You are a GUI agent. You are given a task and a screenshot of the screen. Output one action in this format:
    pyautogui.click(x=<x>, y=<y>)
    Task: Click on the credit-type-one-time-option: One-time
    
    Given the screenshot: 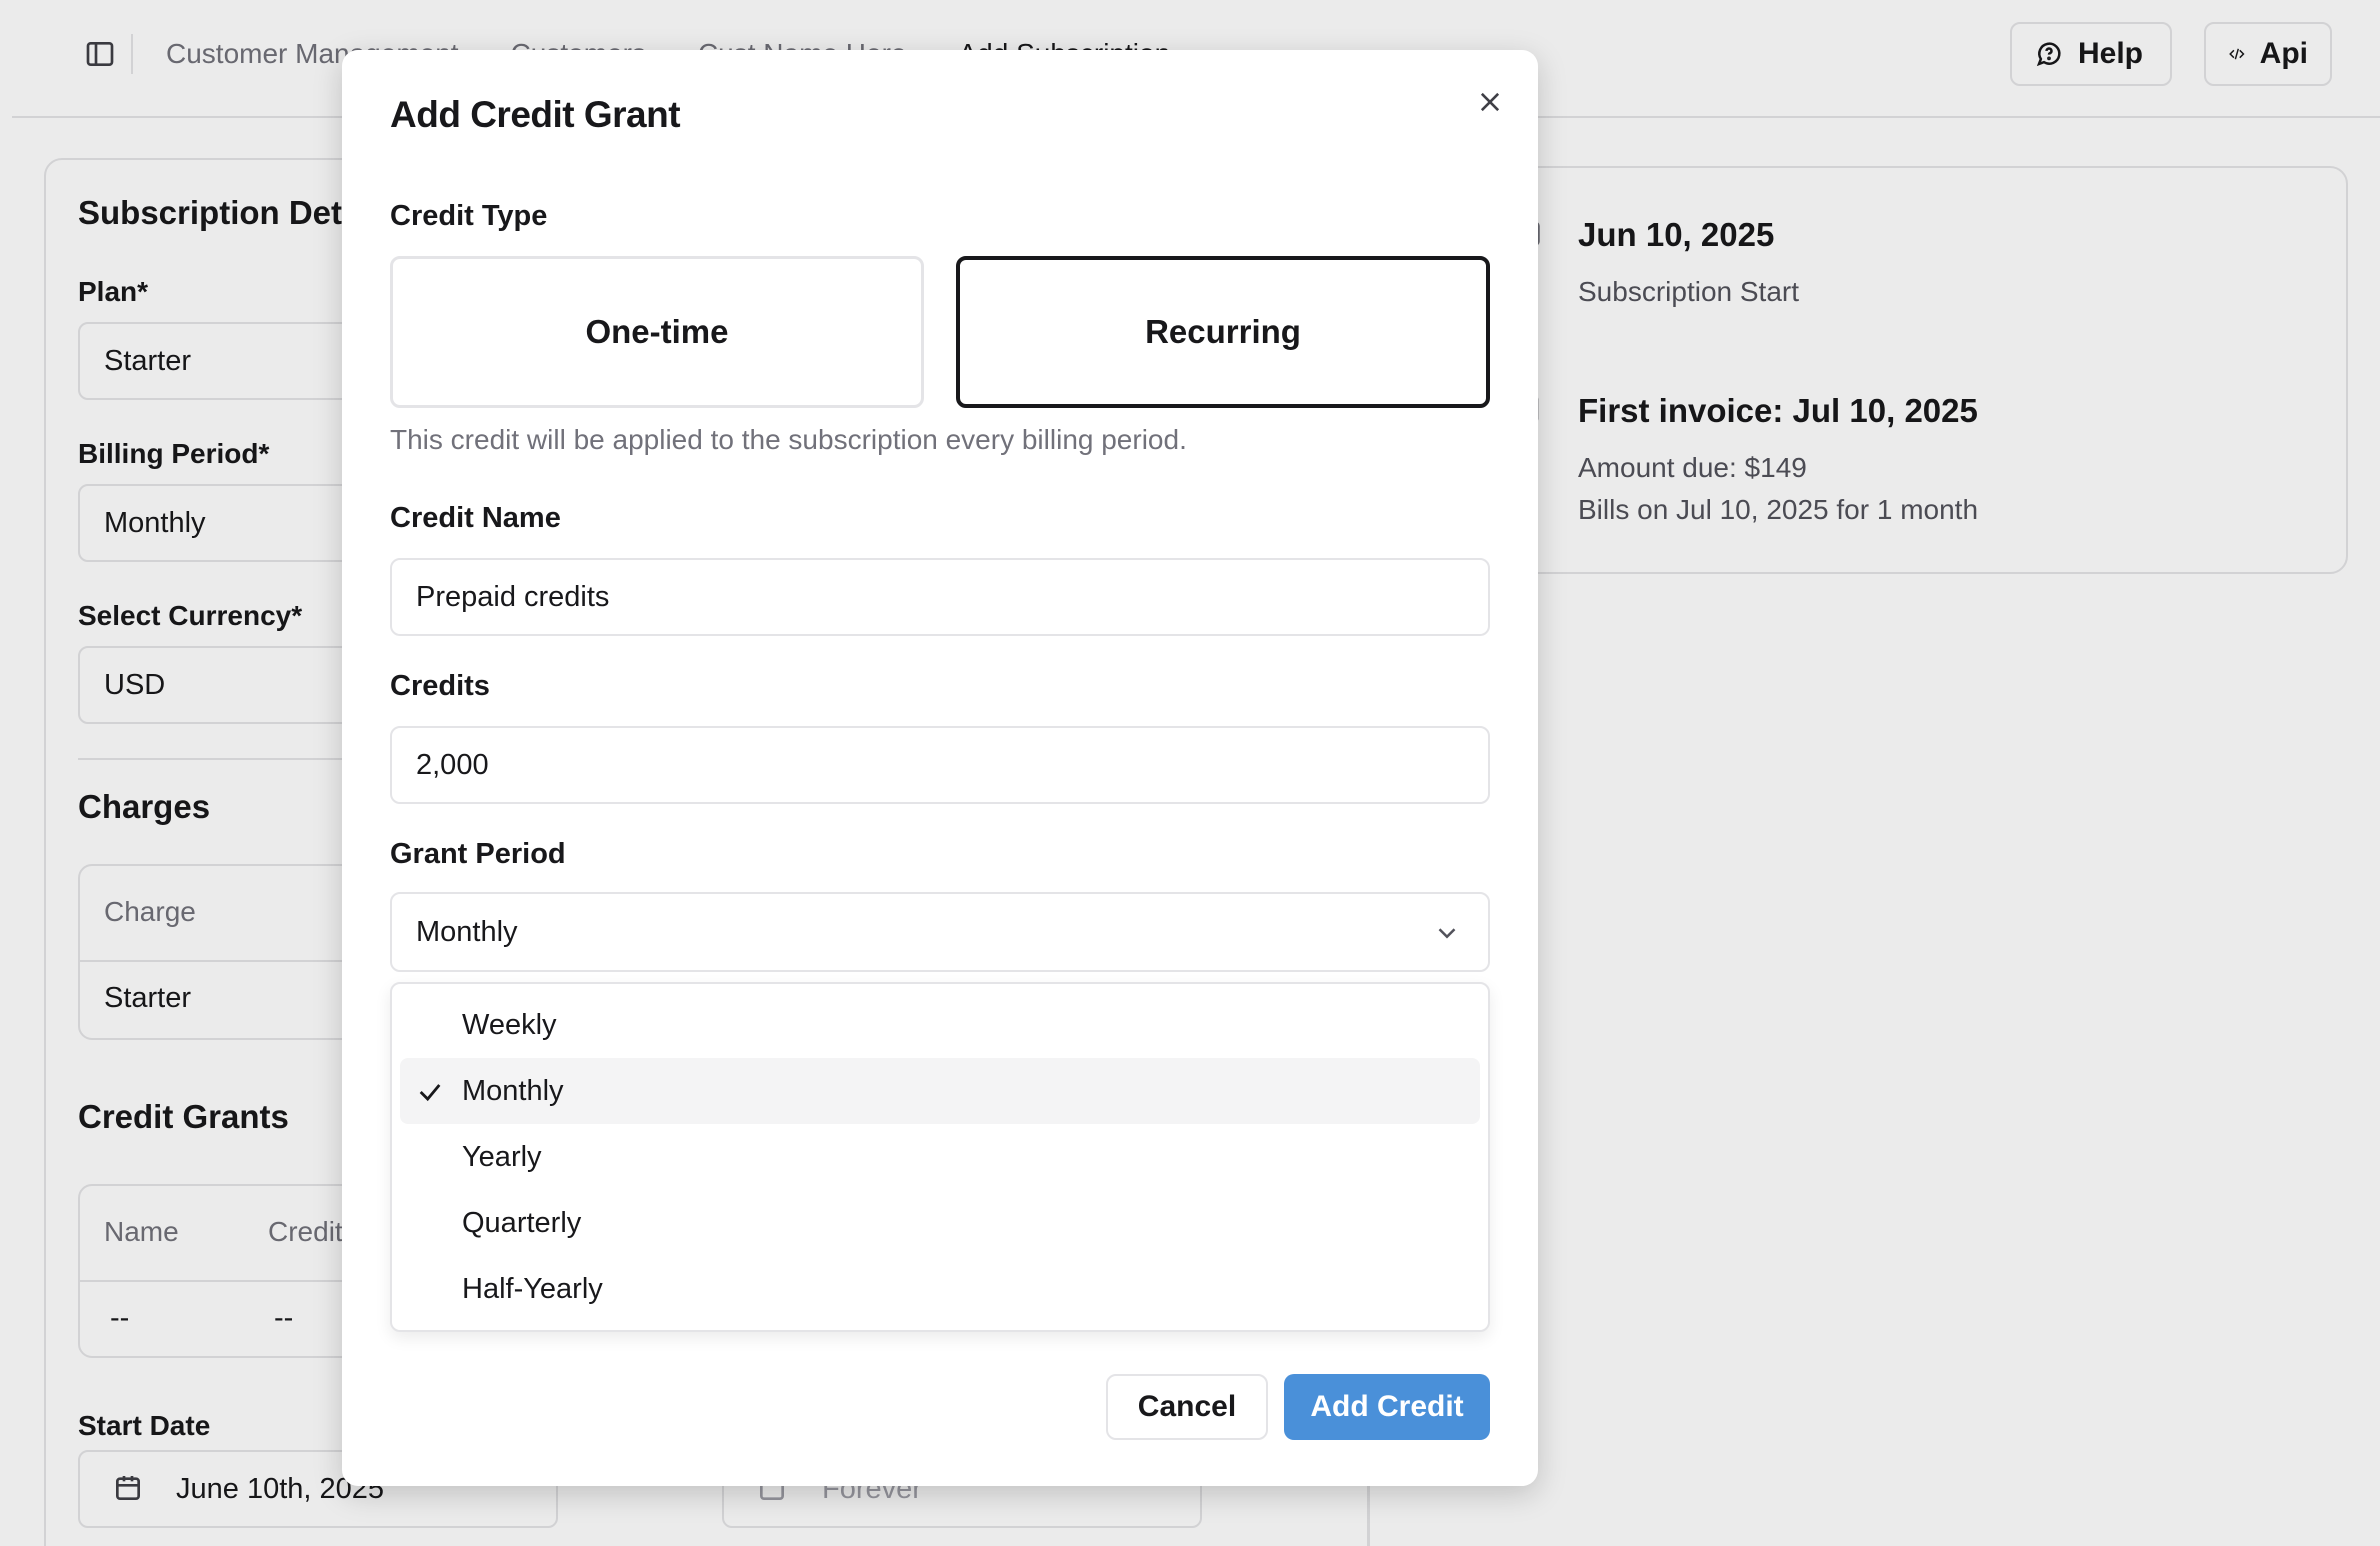 What is the action you would take?
    pyautogui.click(x=657, y=332)
    